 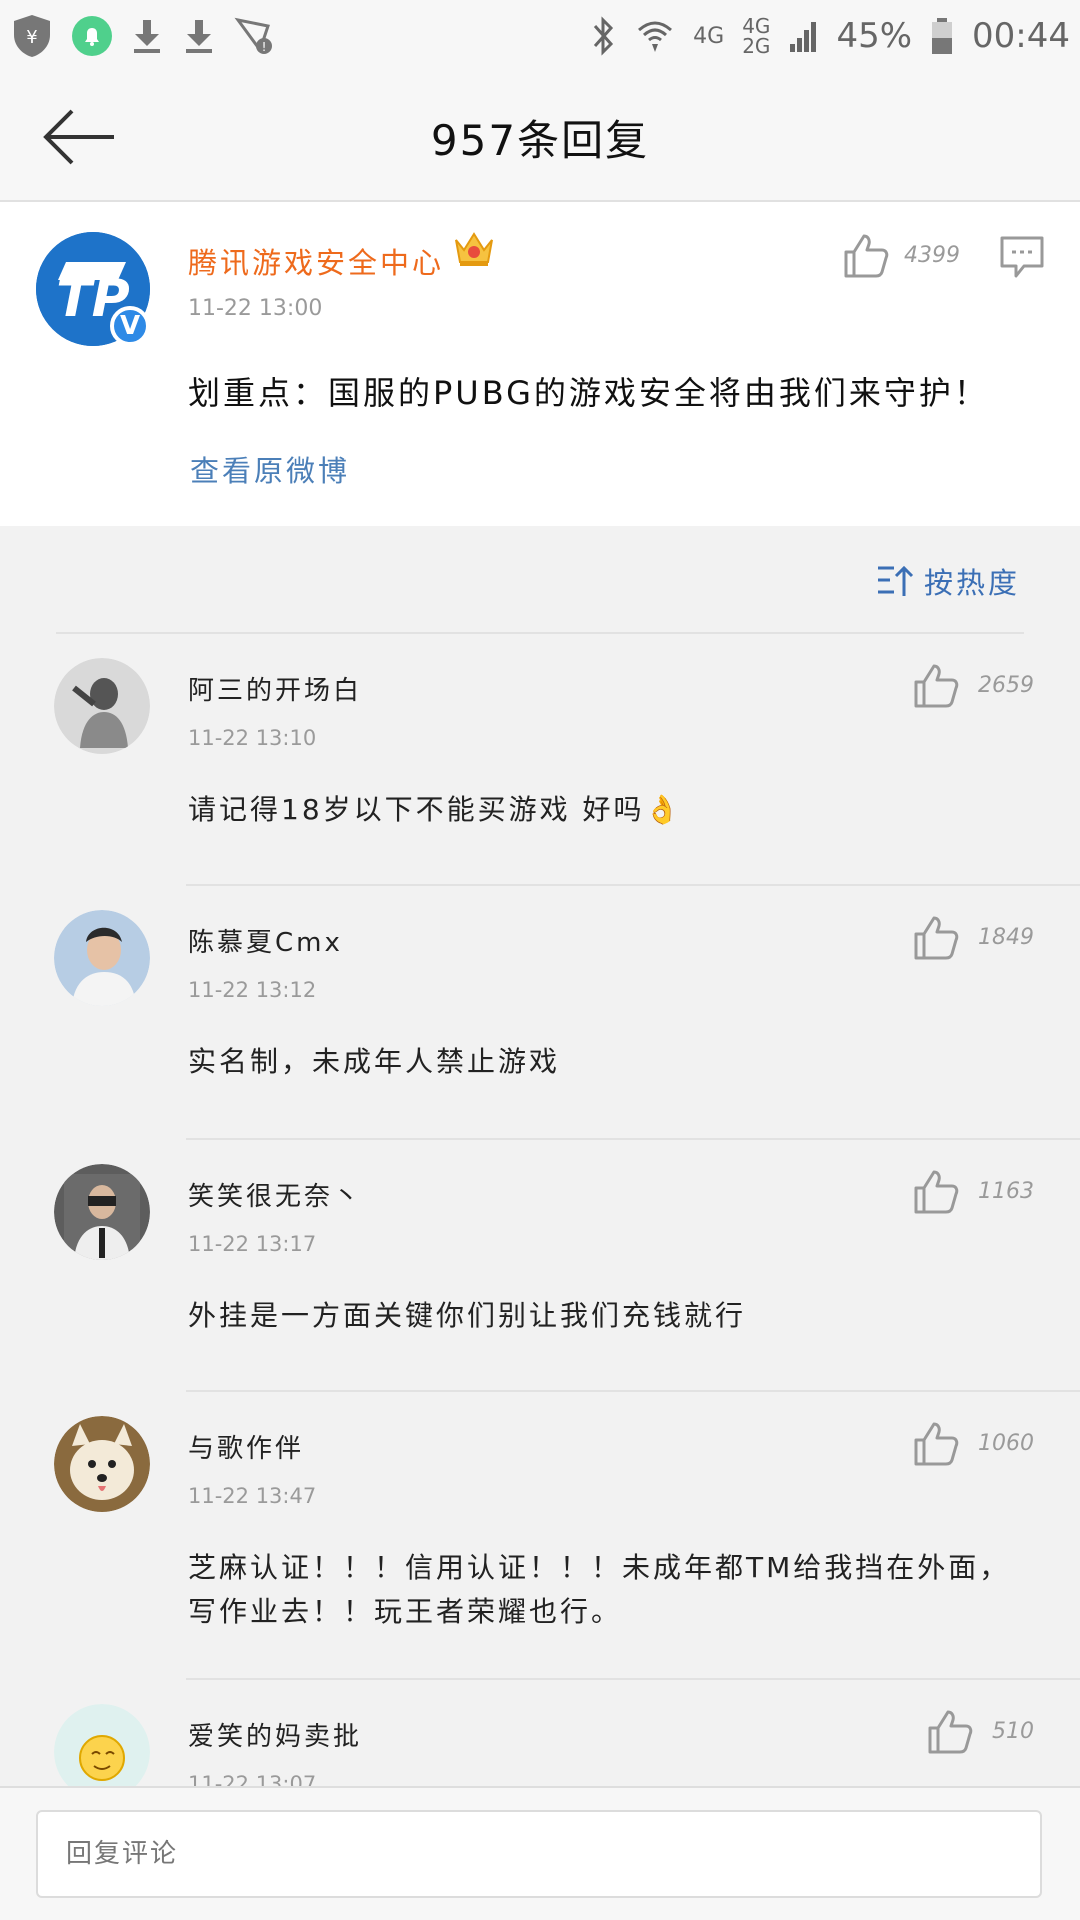 What do you see at coordinates (255, 308) in the screenshot?
I see `post-time: 11-22 13:00` at bounding box center [255, 308].